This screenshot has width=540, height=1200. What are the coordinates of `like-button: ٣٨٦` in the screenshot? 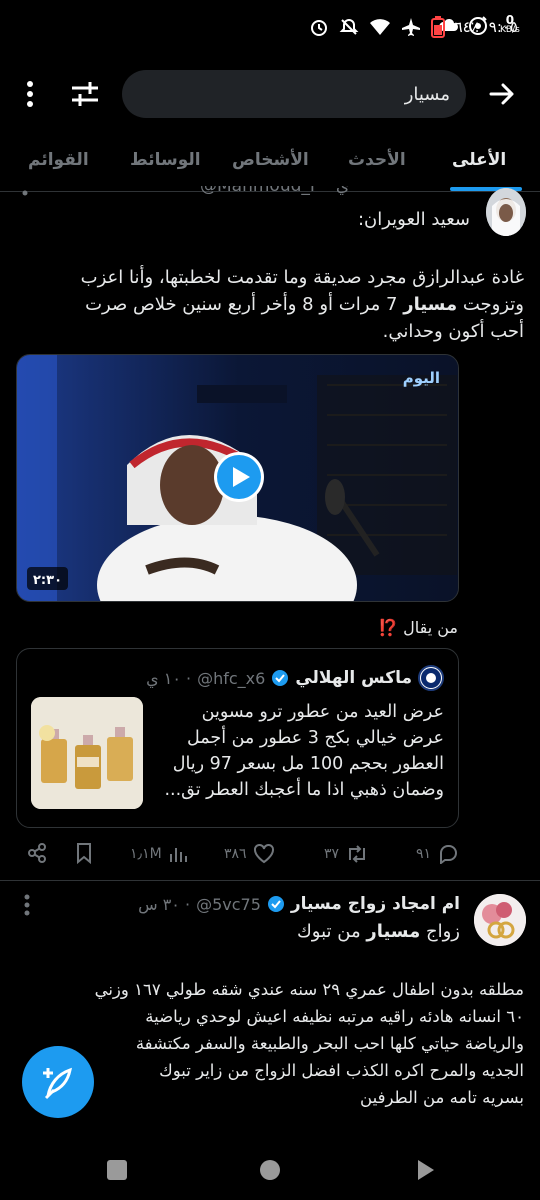 It's located at (249, 854).